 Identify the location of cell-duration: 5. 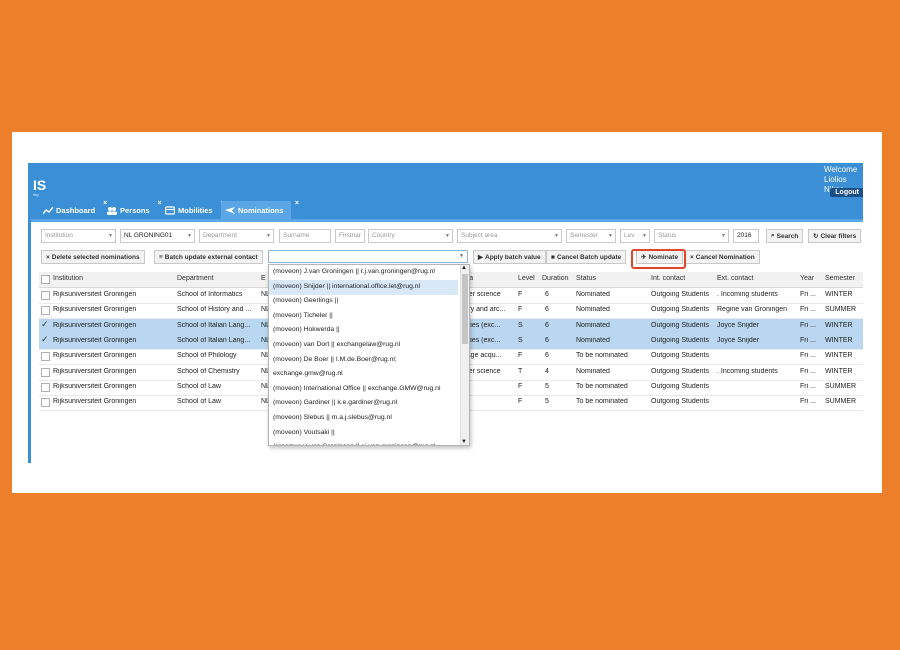
(547, 386).